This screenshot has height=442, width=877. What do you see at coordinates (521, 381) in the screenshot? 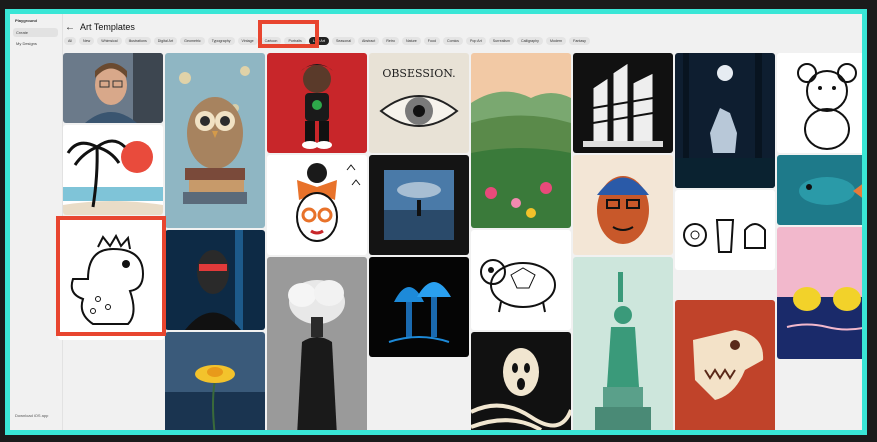
I see `template-scream-line-art` at bounding box center [521, 381].